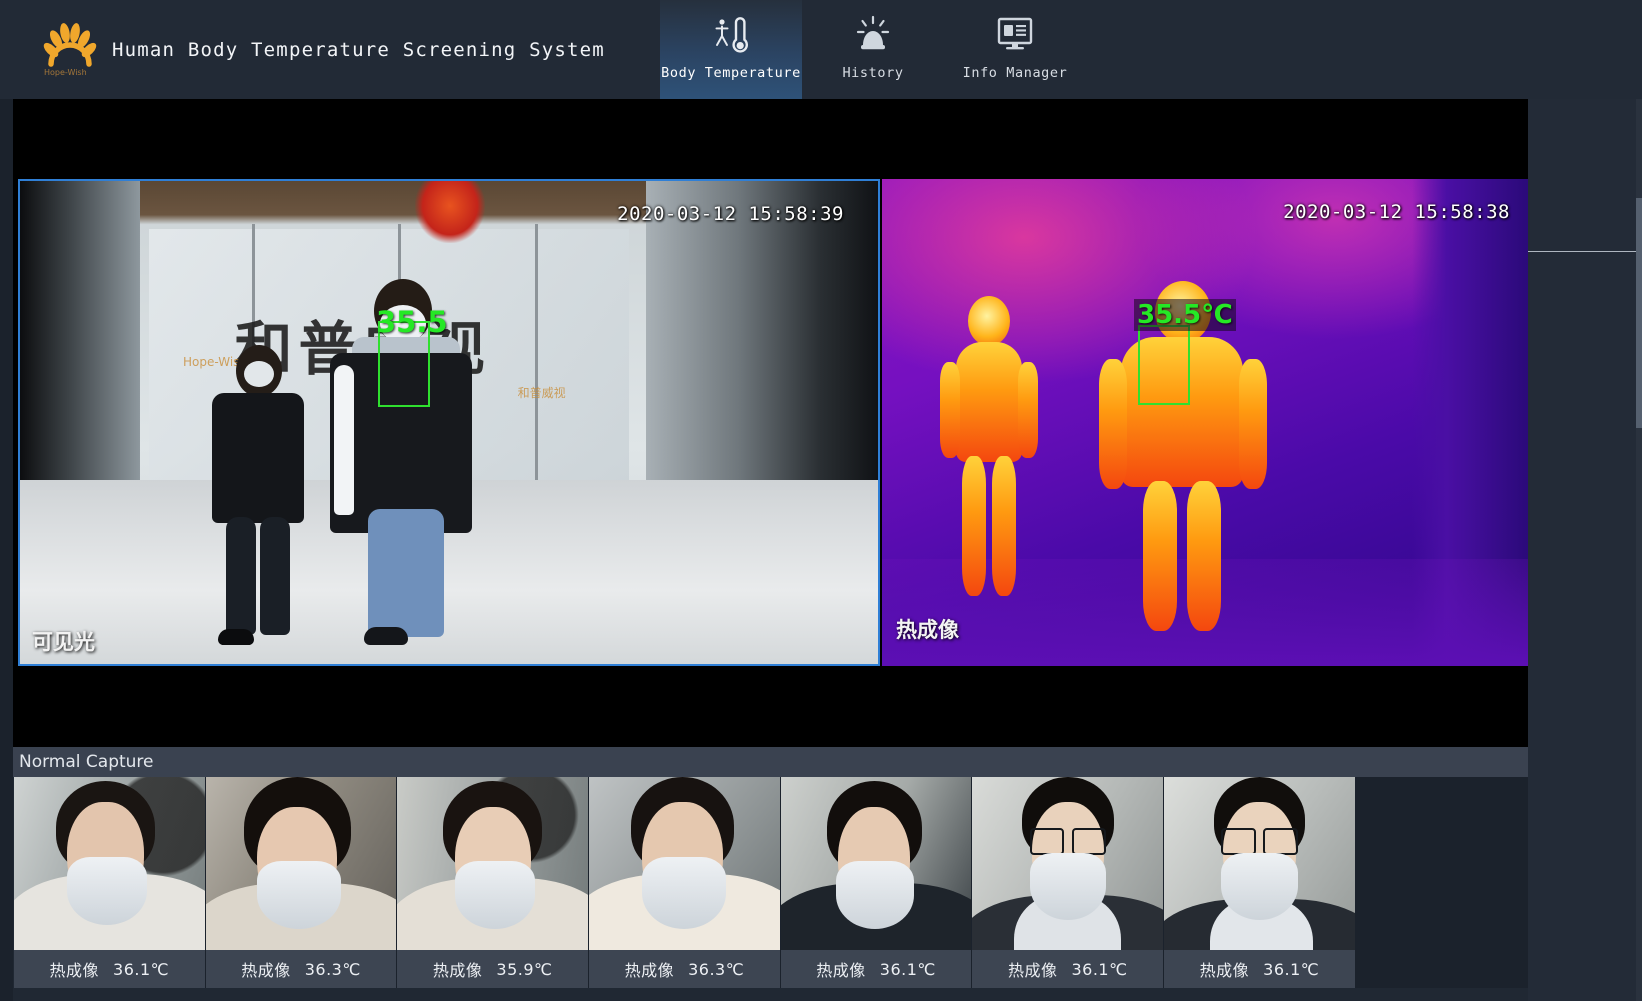 This screenshot has height=1001, width=1642. I want to click on page-scrollbar, so click(1639, 550).